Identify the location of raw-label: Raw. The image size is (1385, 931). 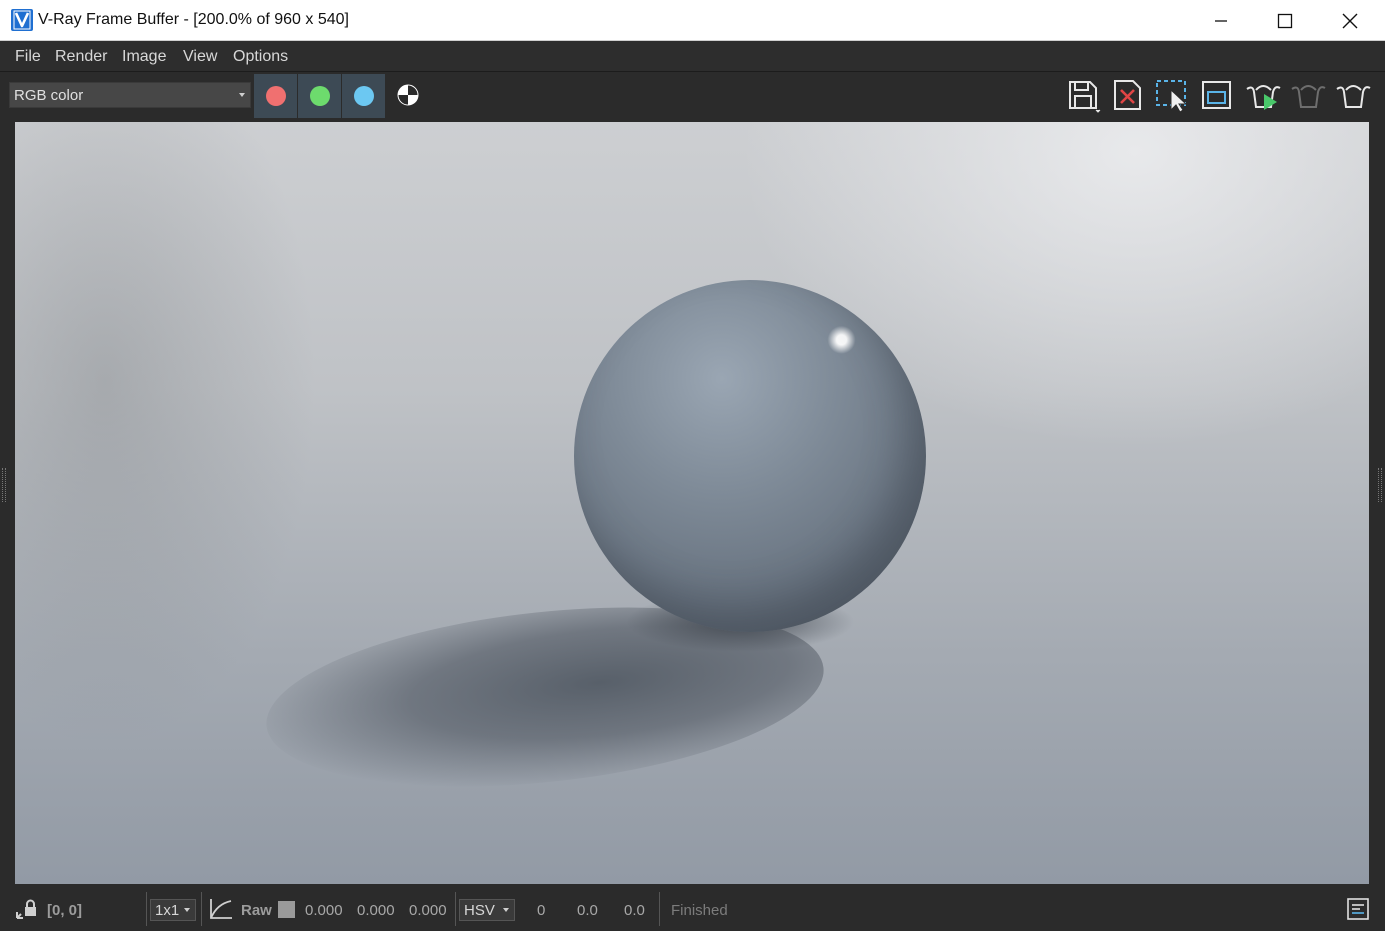
(256, 910).